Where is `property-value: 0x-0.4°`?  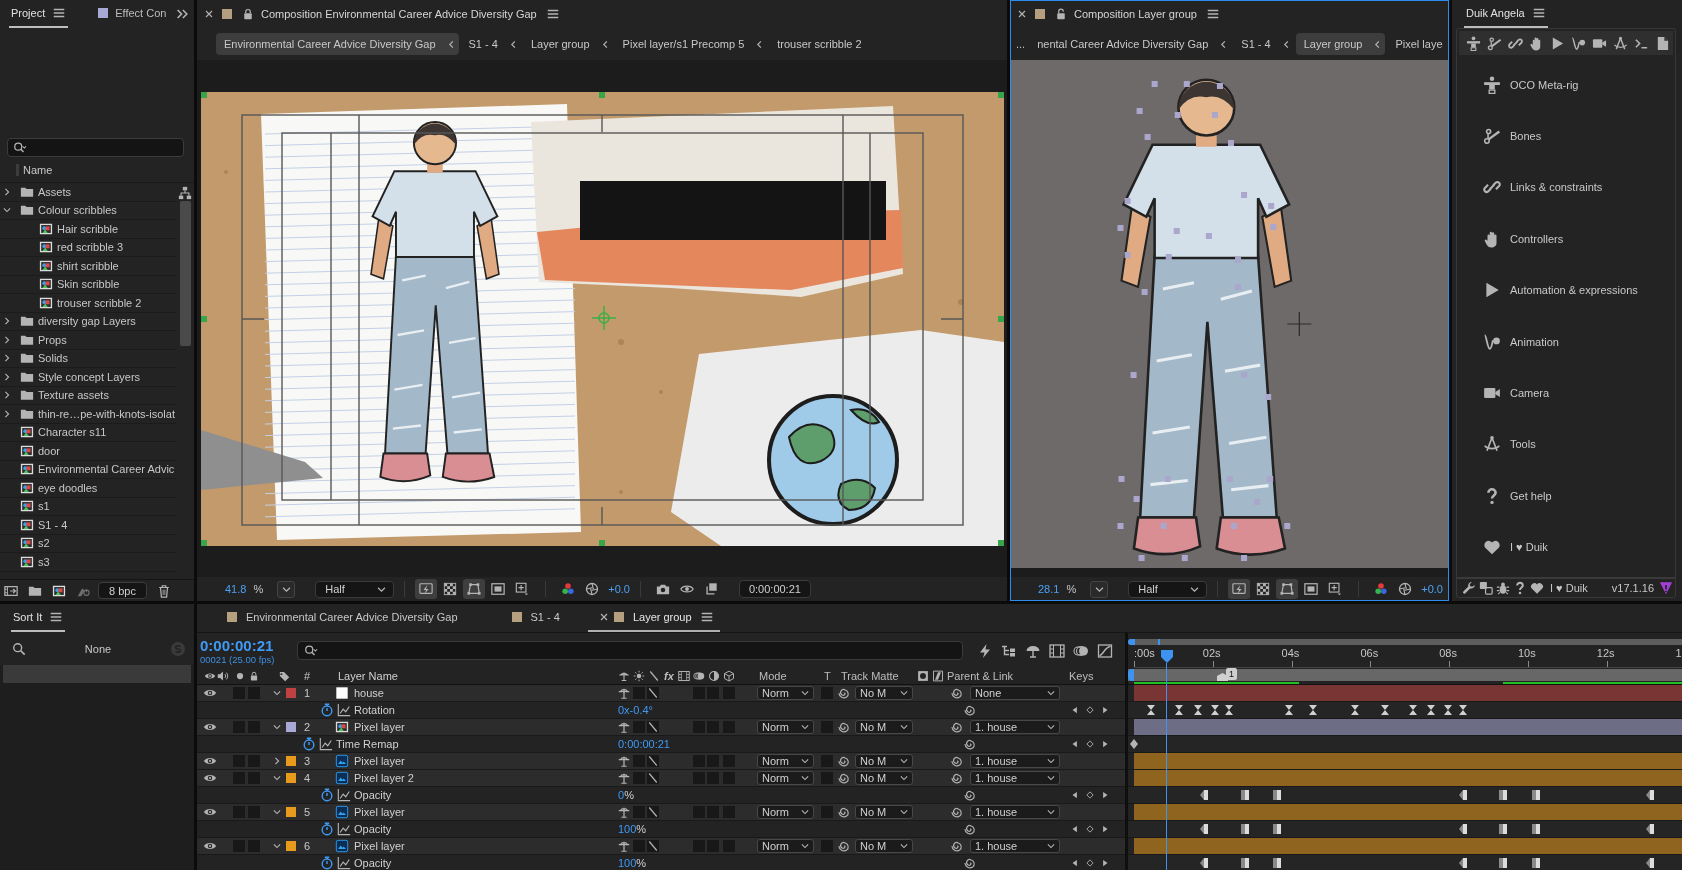
property-value: 0x-0.4° is located at coordinates (635, 710).